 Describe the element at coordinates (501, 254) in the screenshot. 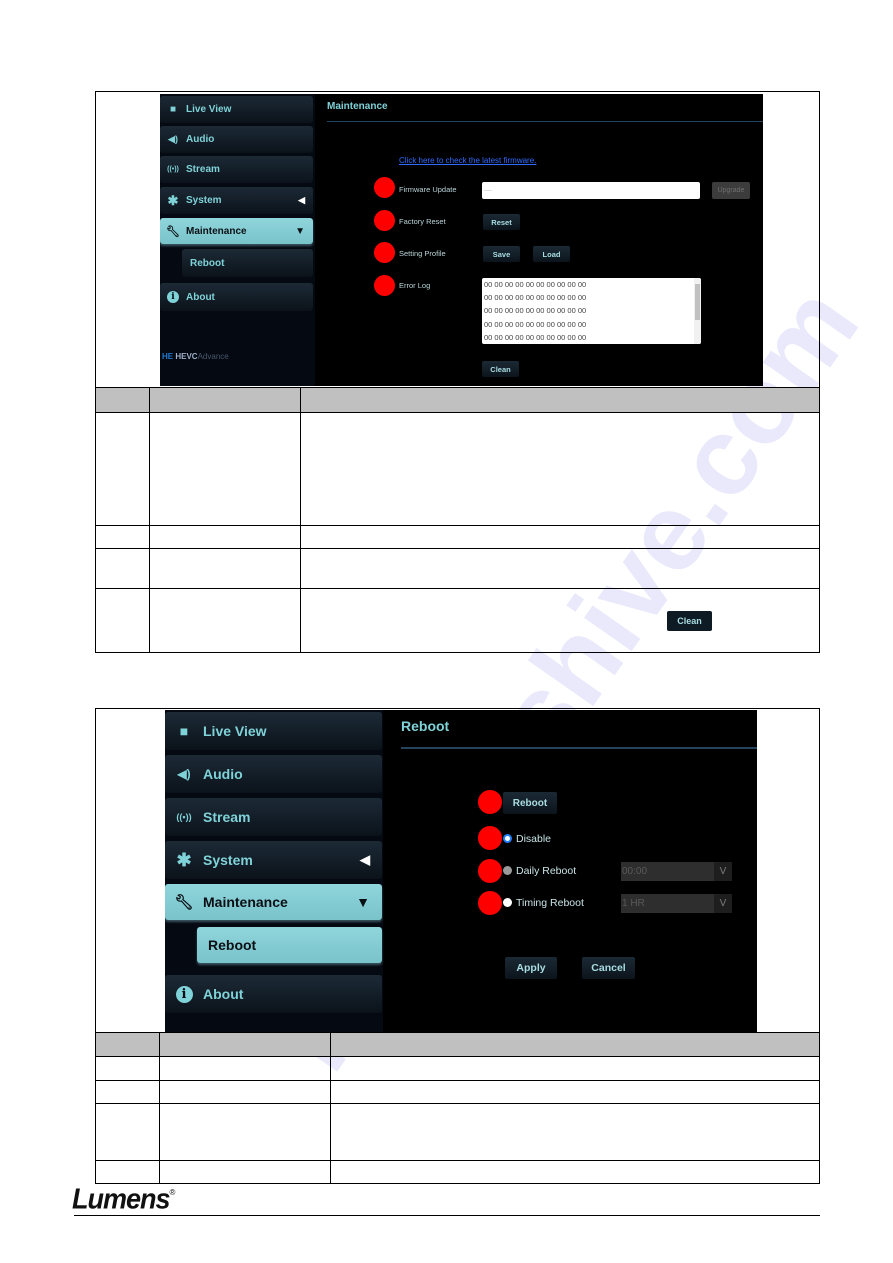

I see `save-button: Save` at that location.